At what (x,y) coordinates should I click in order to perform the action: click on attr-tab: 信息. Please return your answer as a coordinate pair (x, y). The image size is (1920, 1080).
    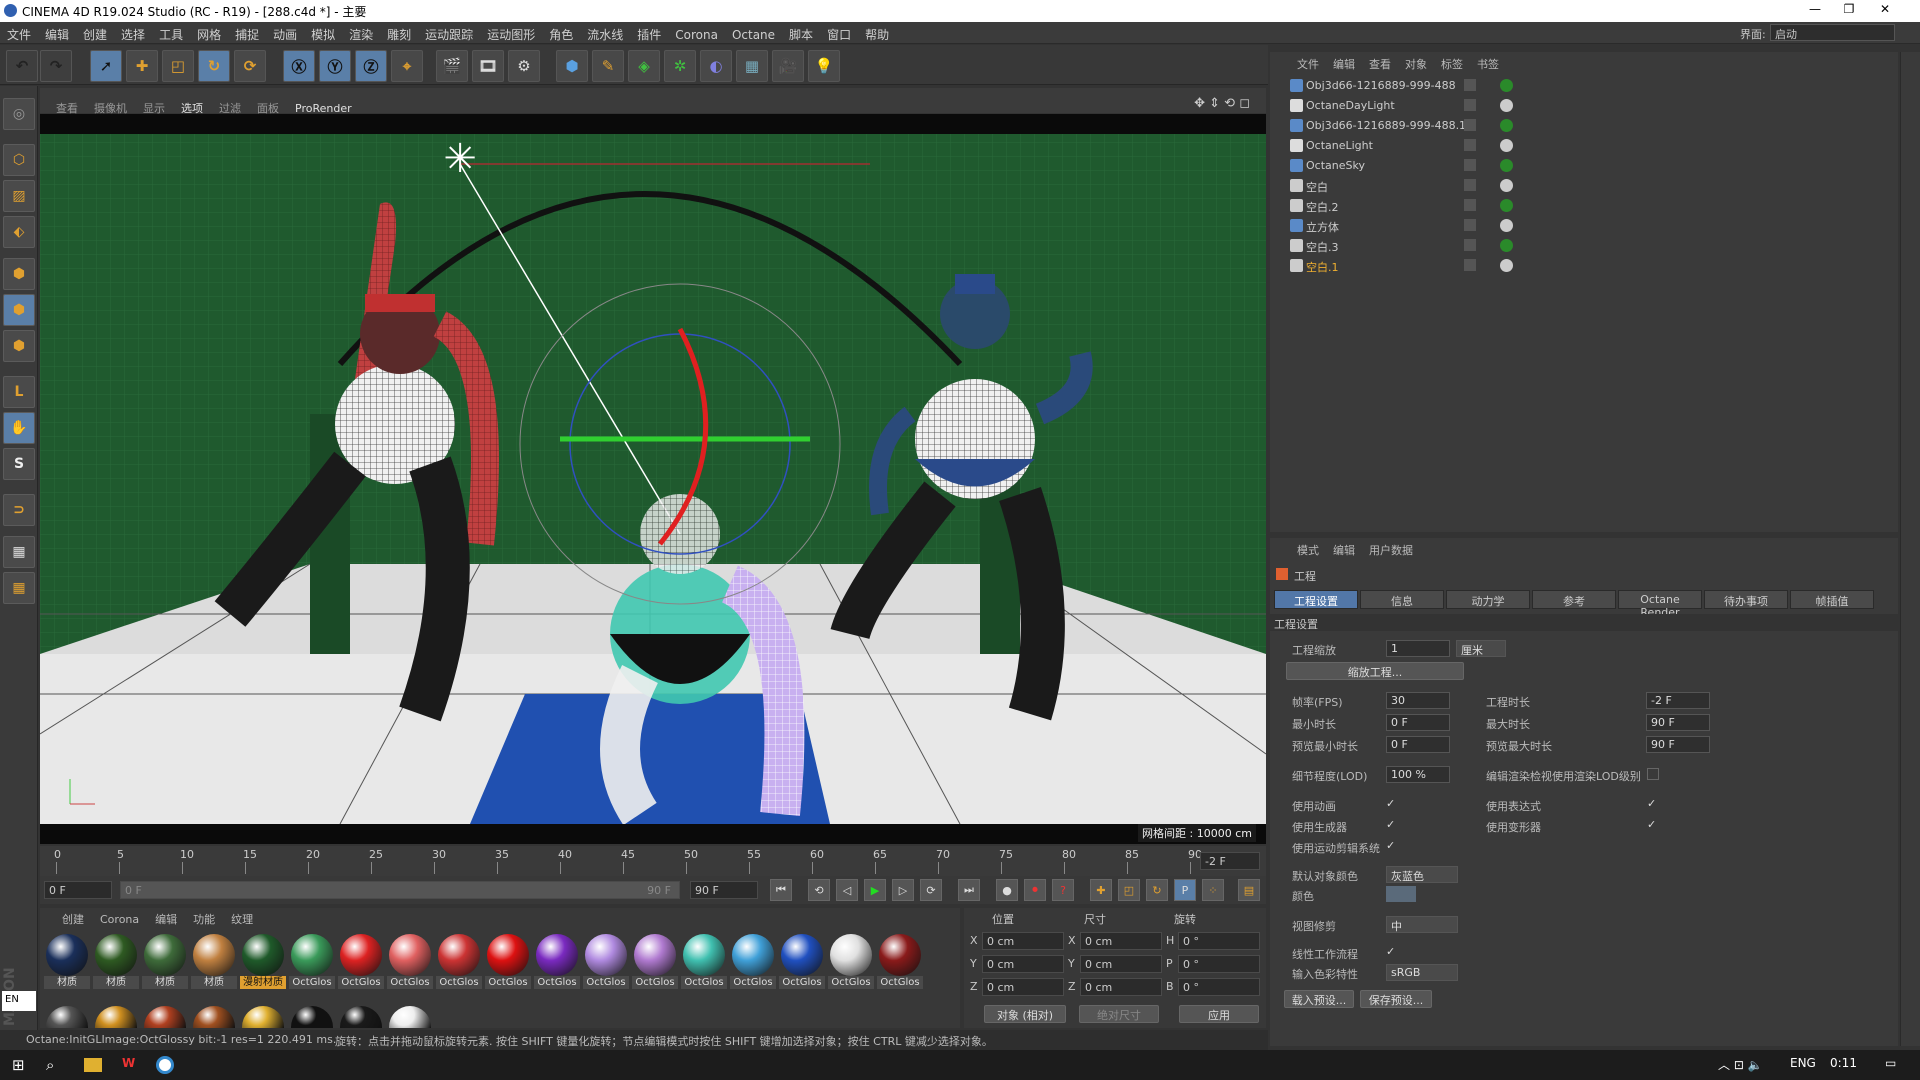
    Looking at the image, I should click on (1402, 599).